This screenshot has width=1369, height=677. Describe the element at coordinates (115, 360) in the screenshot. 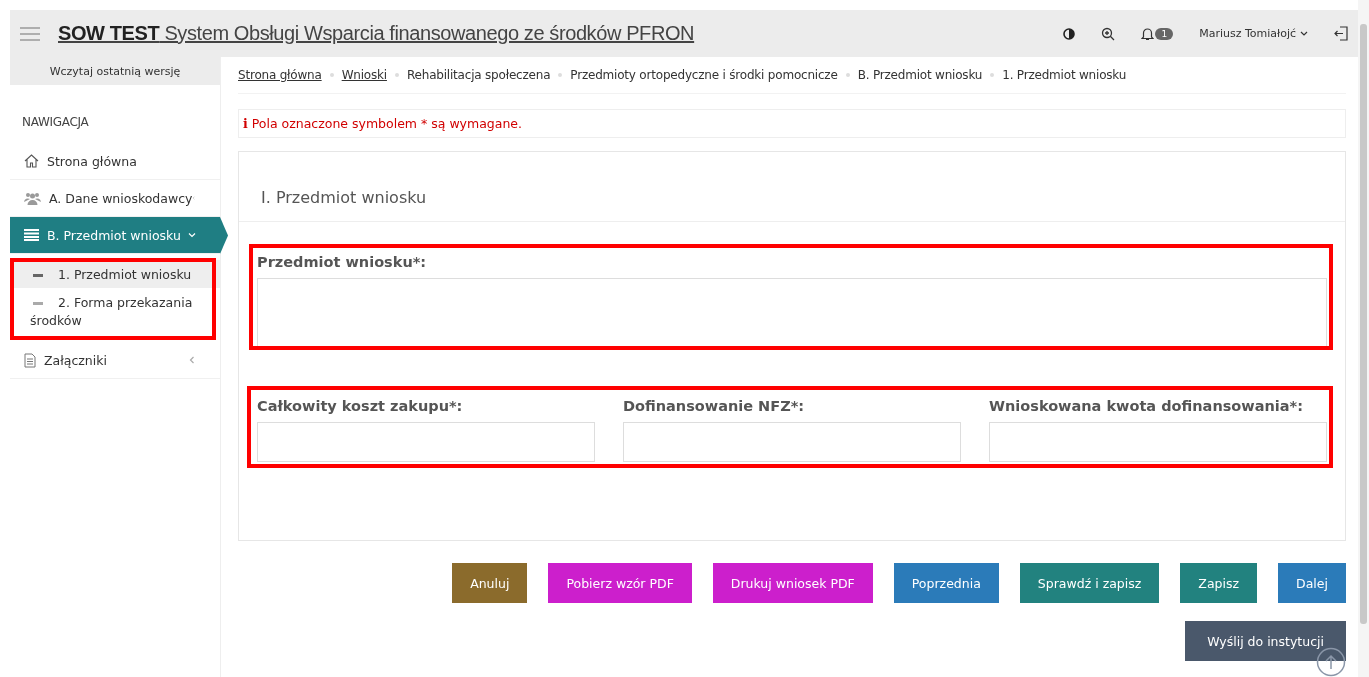

I see `sidebar-item: Załączniki` at that location.